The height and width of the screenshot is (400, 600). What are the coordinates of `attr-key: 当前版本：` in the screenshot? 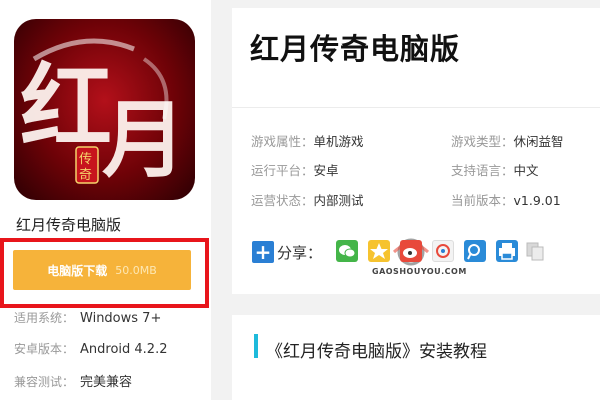 It's located at (482, 200).